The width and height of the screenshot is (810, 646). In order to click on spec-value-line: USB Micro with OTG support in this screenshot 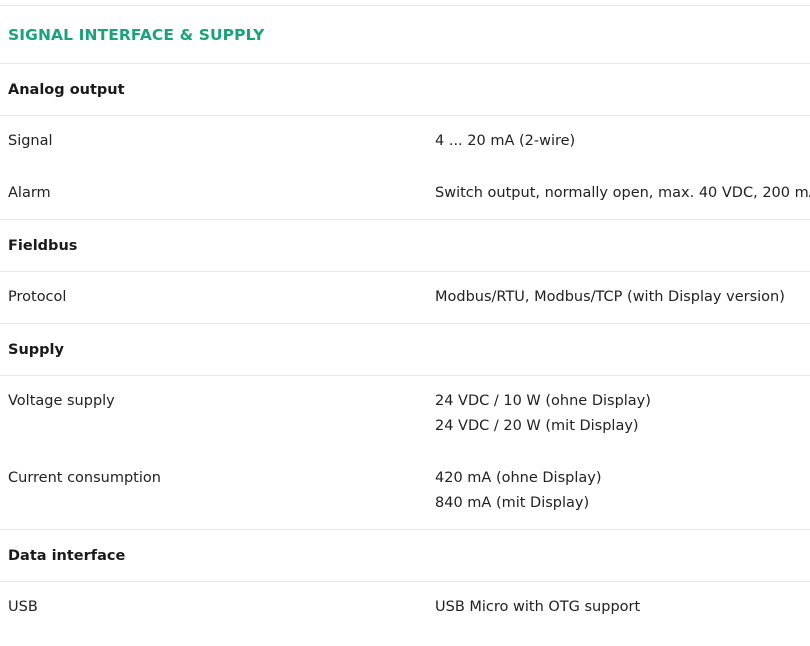, I will do `click(538, 607)`.